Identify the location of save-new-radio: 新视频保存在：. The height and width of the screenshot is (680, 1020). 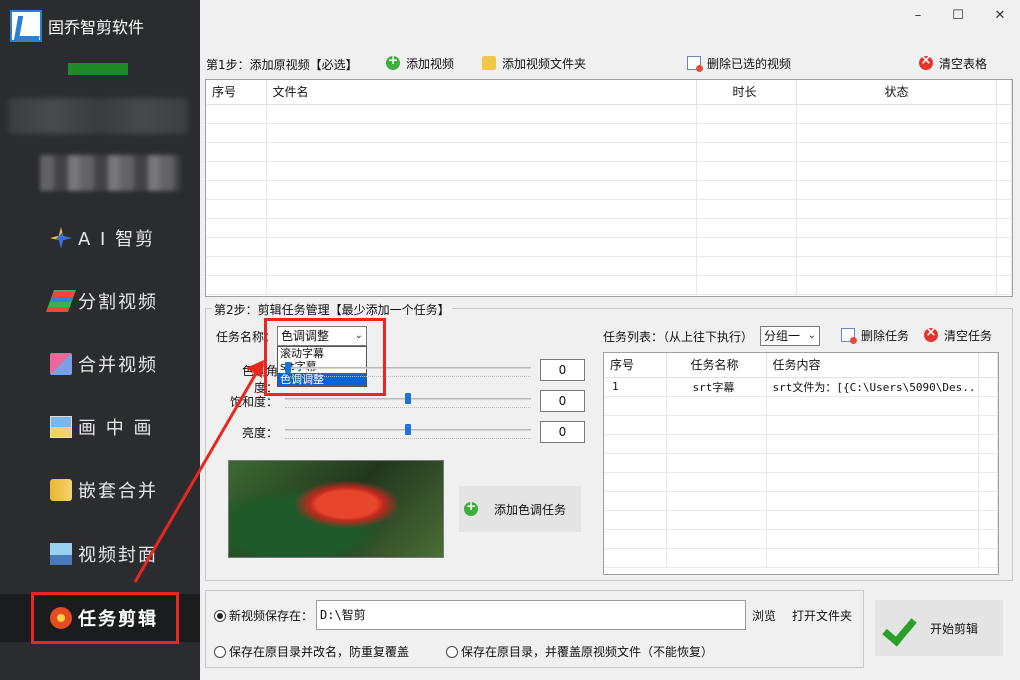
(263, 615).